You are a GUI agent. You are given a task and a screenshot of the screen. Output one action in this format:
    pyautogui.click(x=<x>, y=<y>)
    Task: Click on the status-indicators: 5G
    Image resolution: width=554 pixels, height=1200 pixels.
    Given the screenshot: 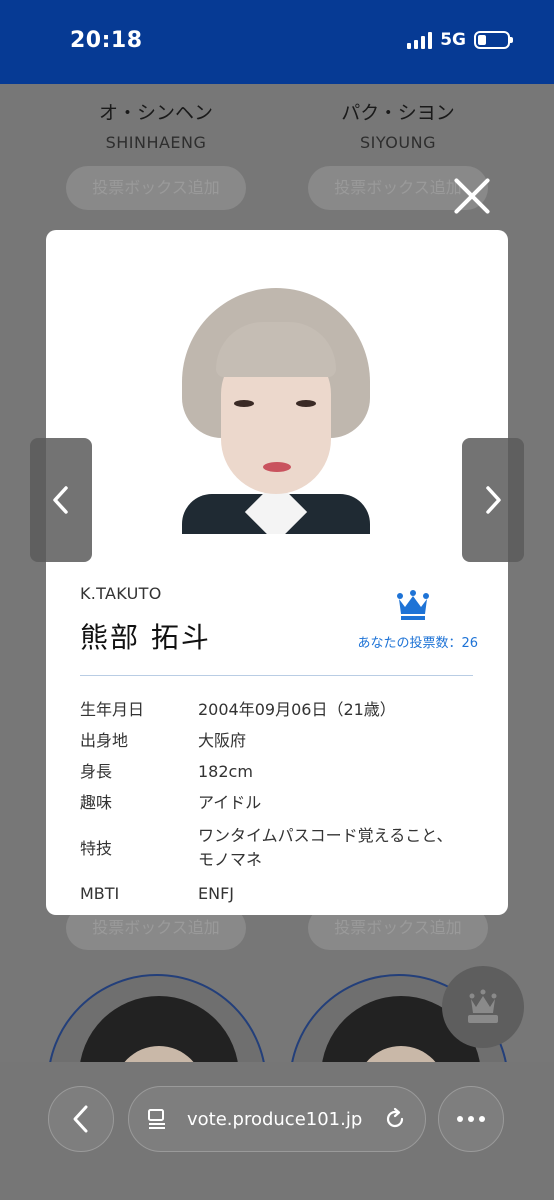 What is the action you would take?
    pyautogui.click(x=460, y=40)
    